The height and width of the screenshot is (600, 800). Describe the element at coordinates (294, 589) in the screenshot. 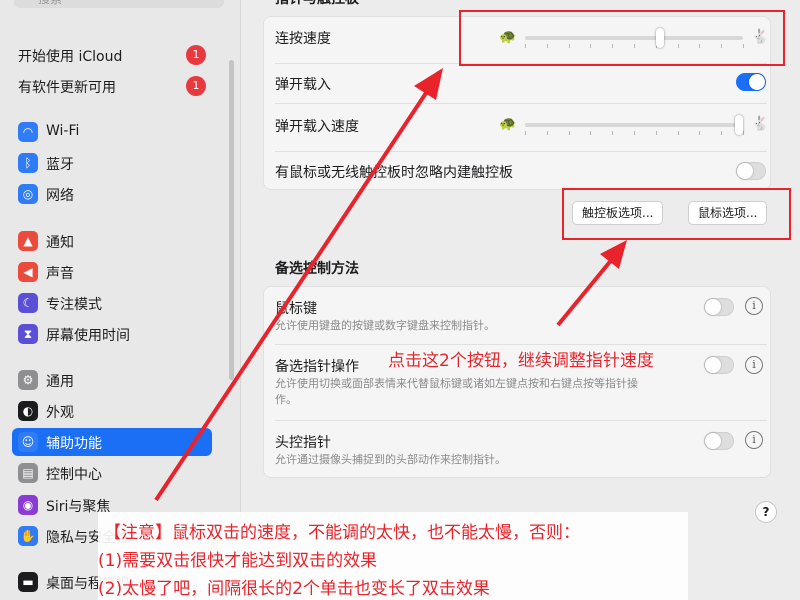

I see `annotation-note-line3: (2)太慢了吧，间隔很长的2个单击也变长了双击效果` at that location.